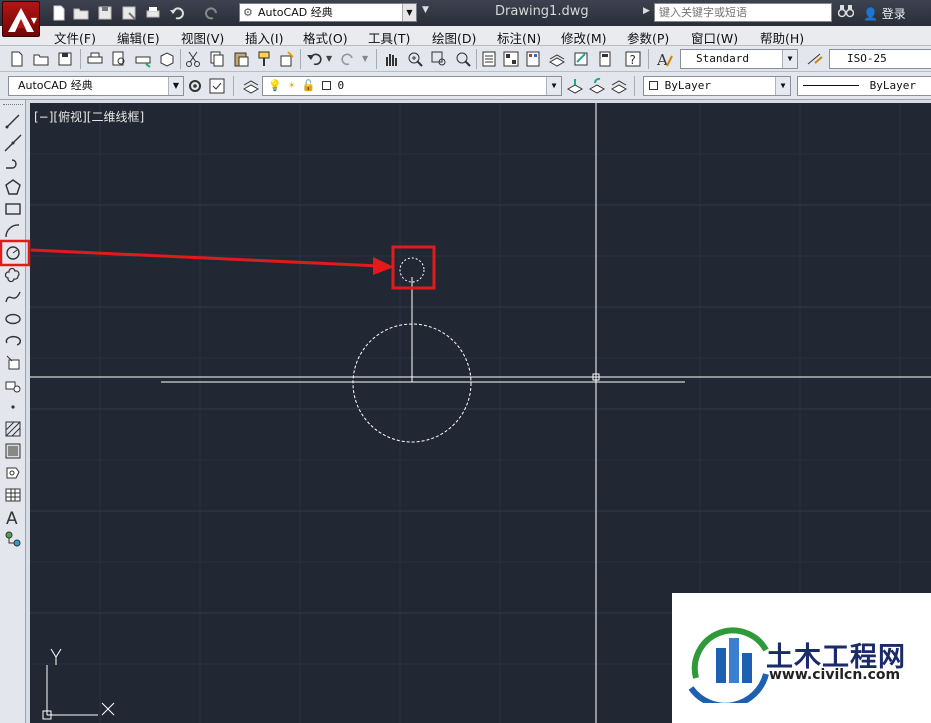  I want to click on workspace-selector-label: AutoCAD 经典, so click(295, 12).